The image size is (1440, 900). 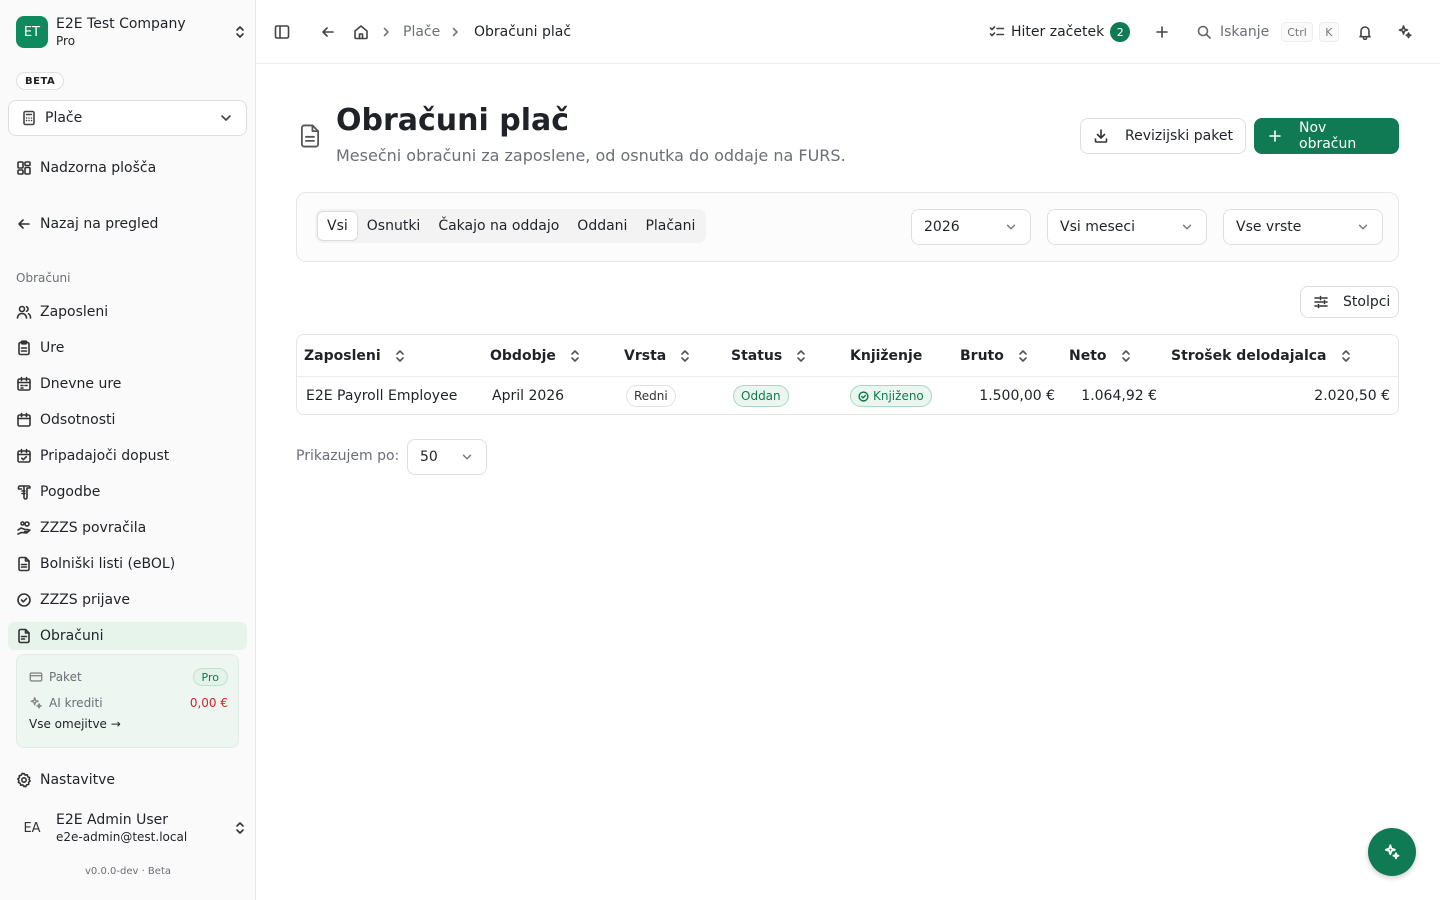 I want to click on sidebar-item-zzzs-povracila: ZZZS povračila, so click(x=127, y=528).